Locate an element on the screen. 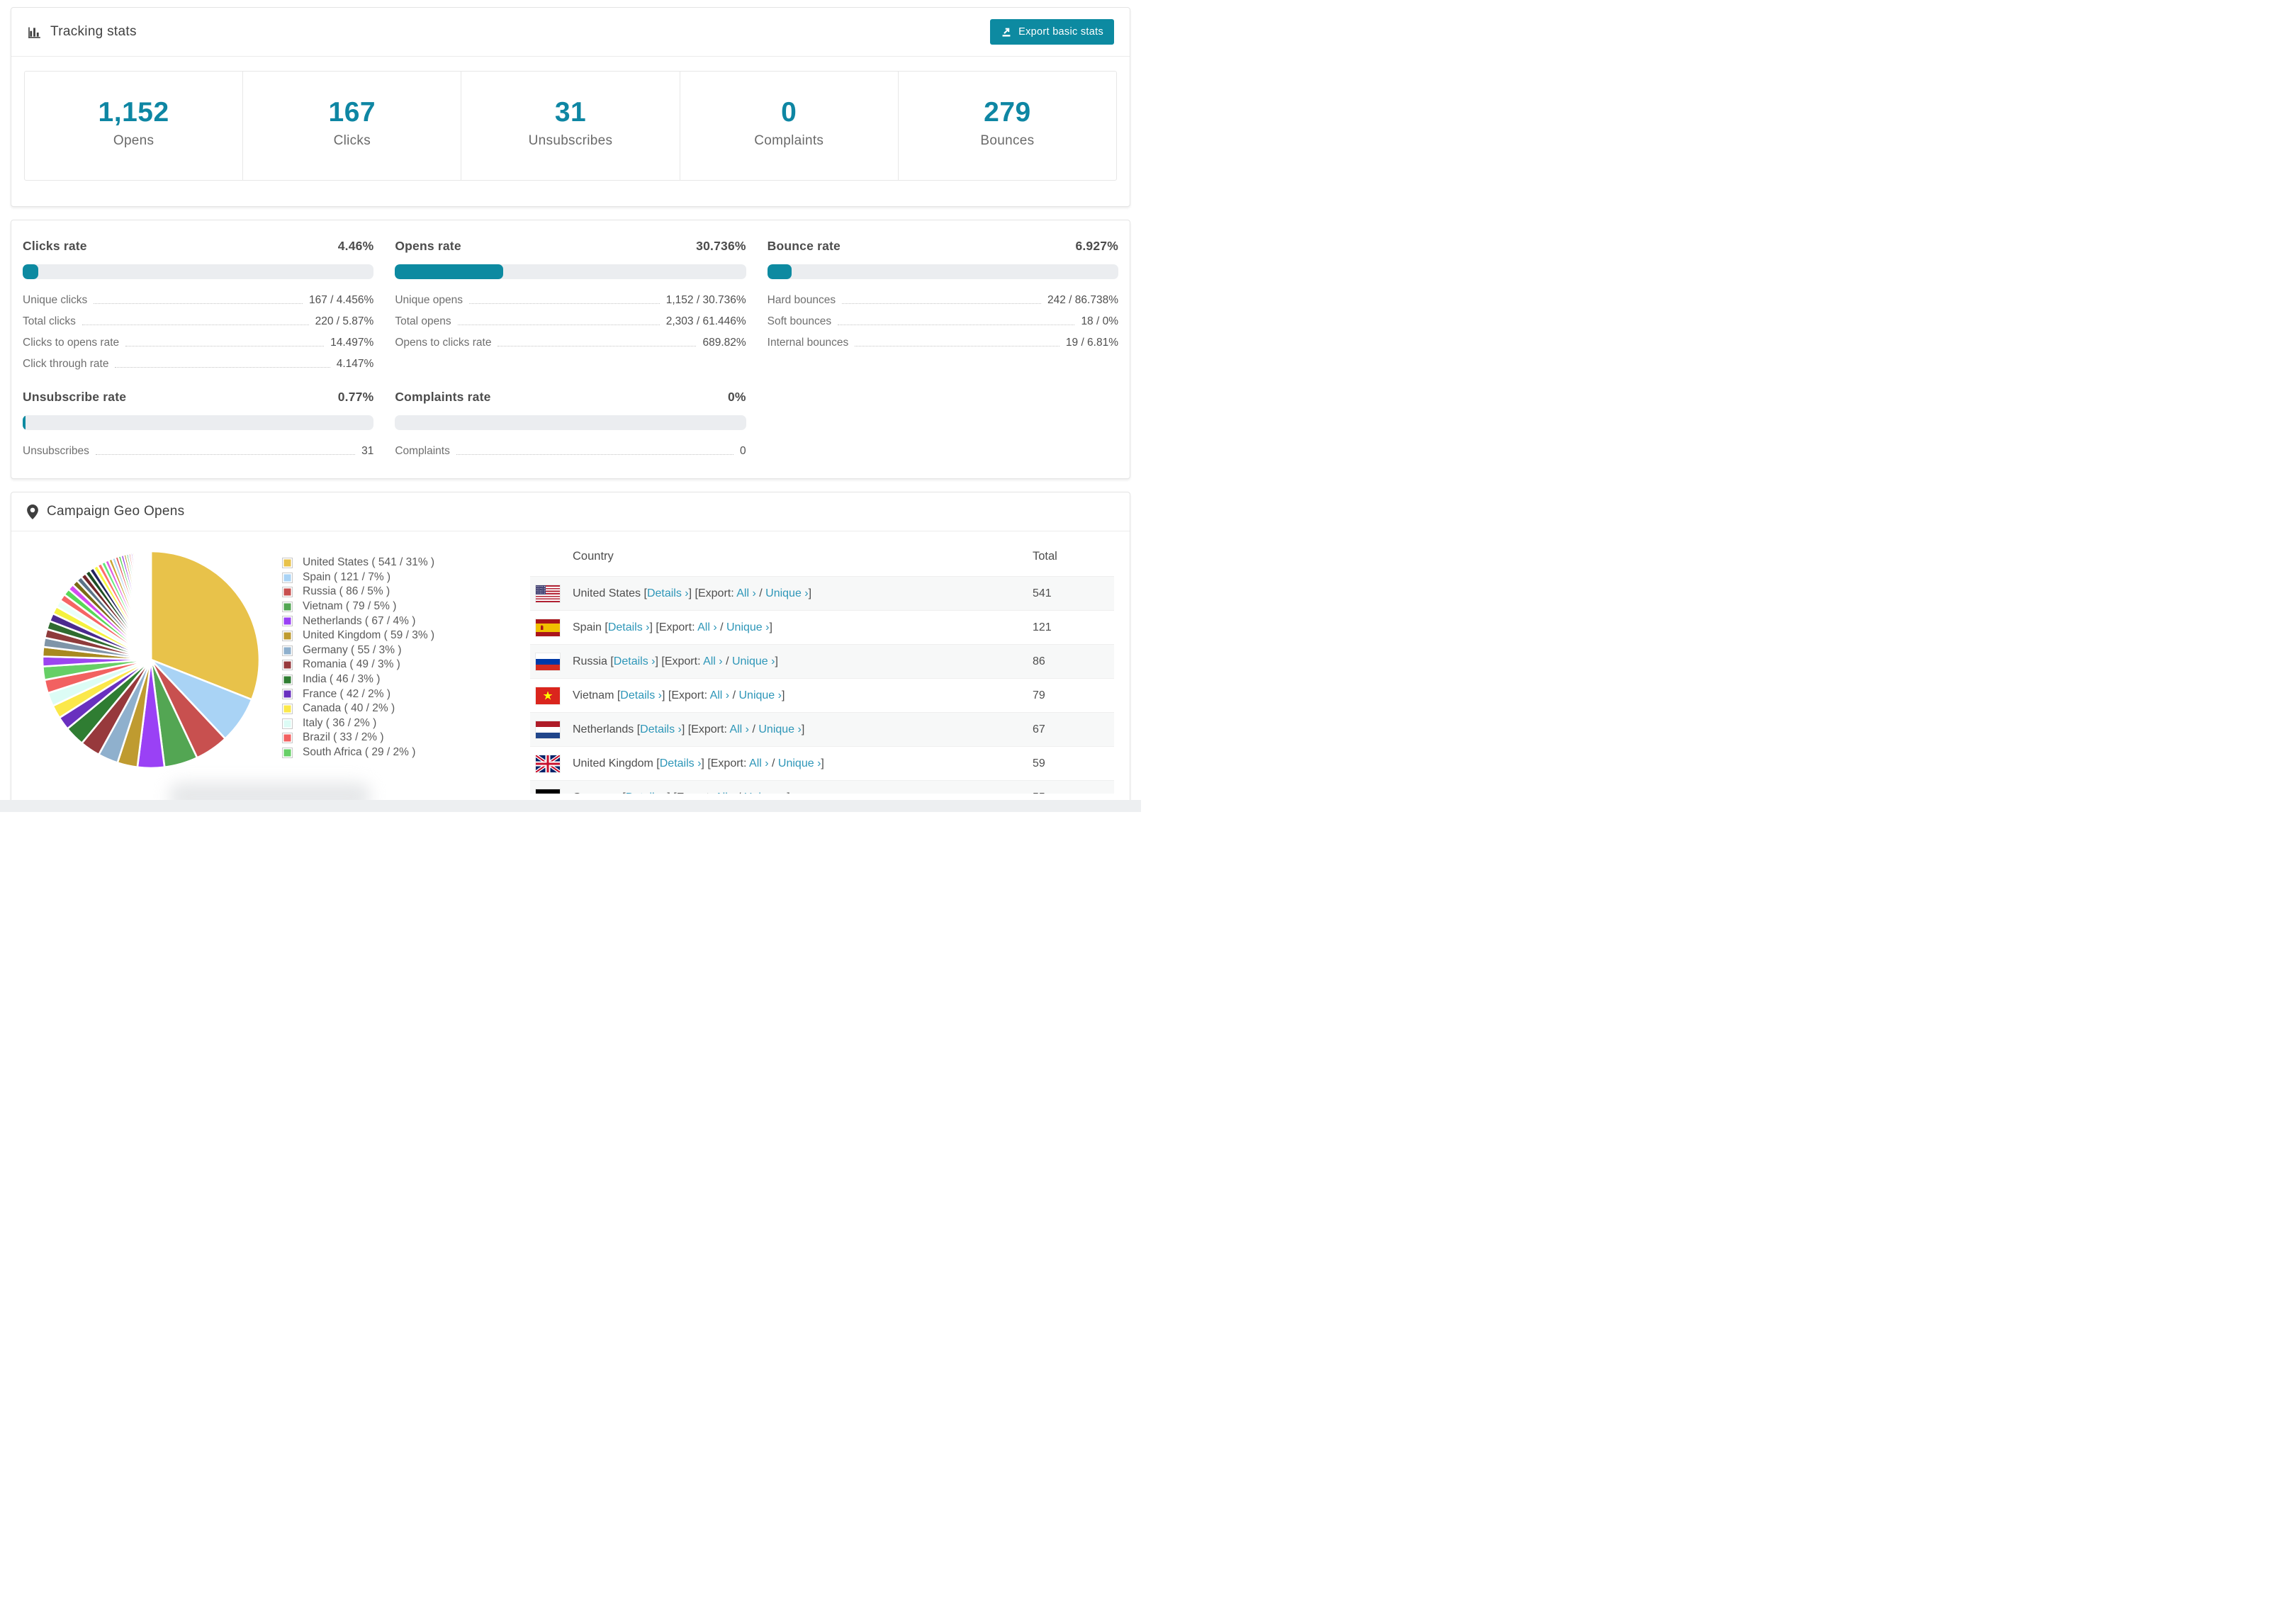  country-name: Russia is located at coordinates (590, 661).